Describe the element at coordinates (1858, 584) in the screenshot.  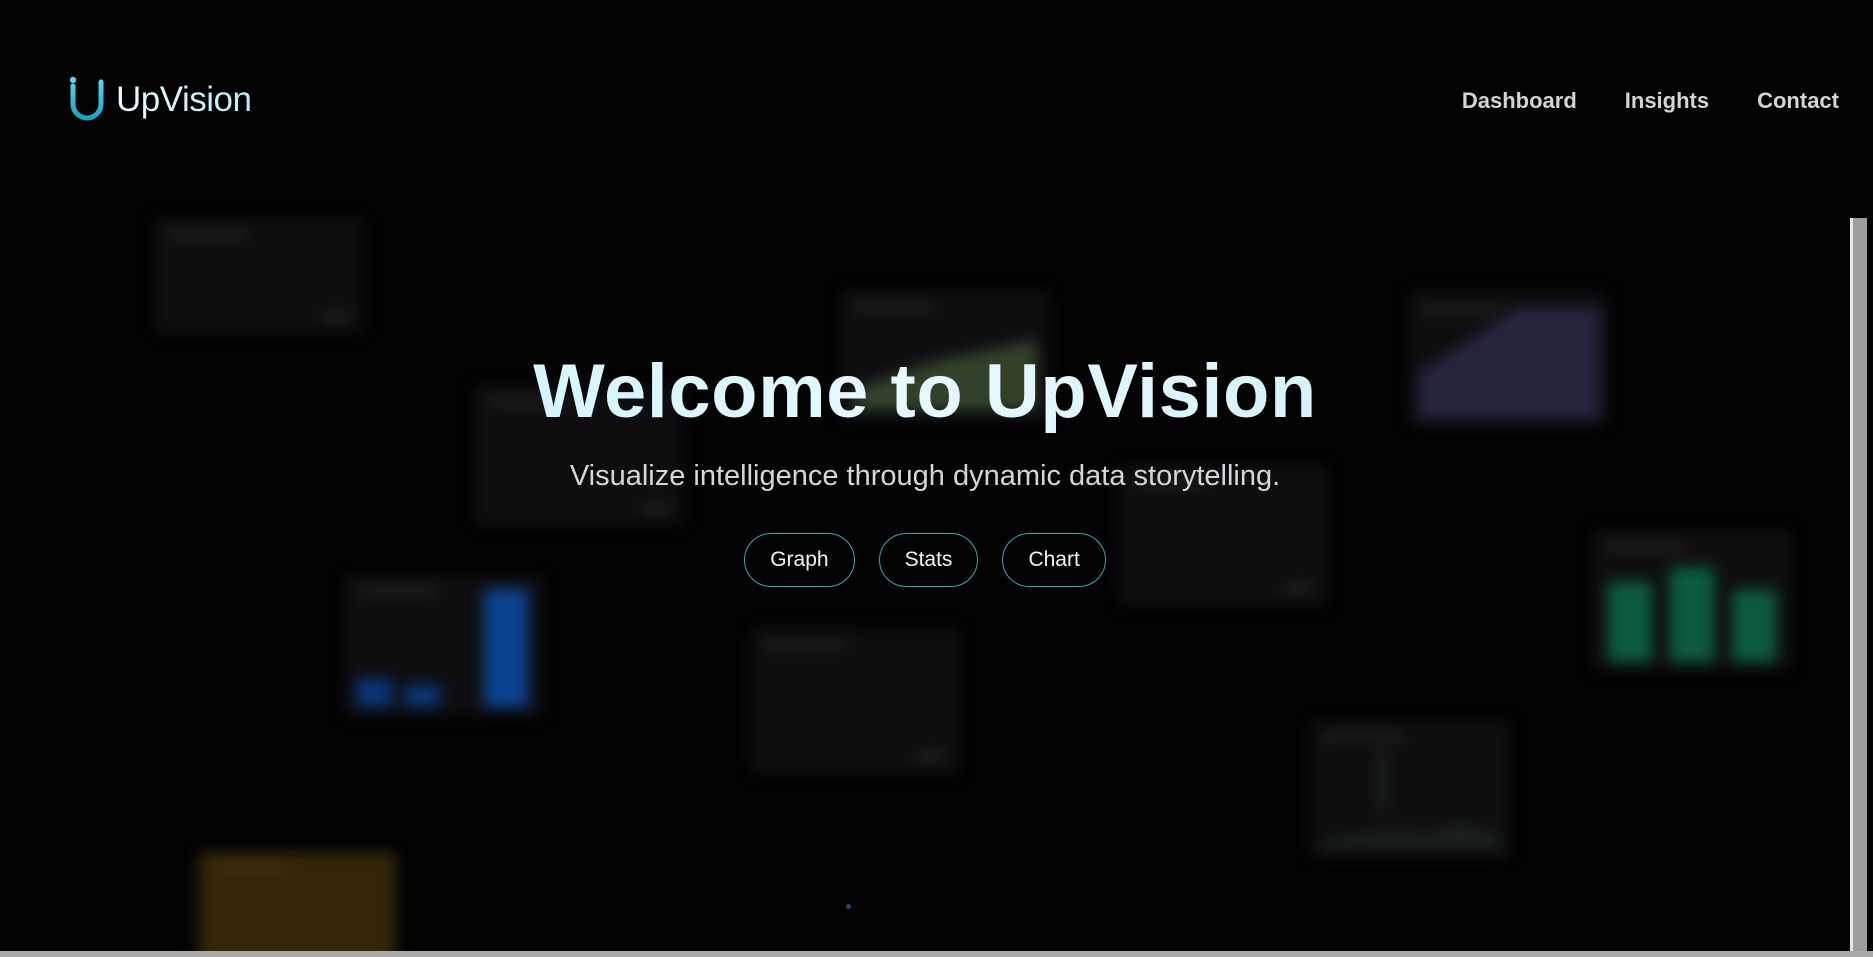
I see `vertical-scrollbar` at that location.